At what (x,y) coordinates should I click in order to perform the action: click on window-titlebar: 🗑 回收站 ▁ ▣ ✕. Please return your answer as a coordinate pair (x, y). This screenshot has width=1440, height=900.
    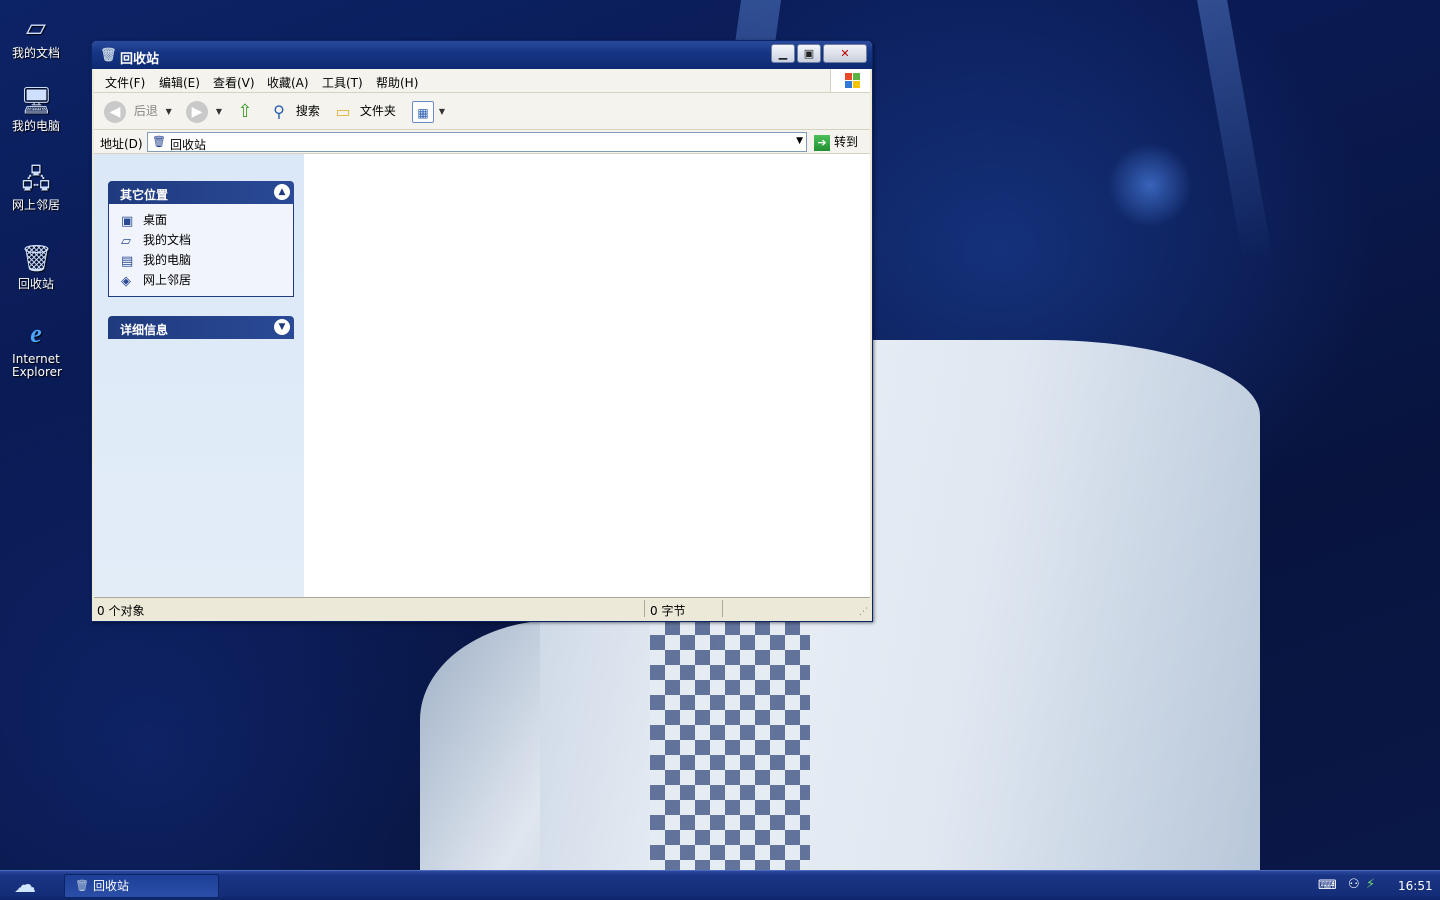
    Looking at the image, I should click on (482, 55).